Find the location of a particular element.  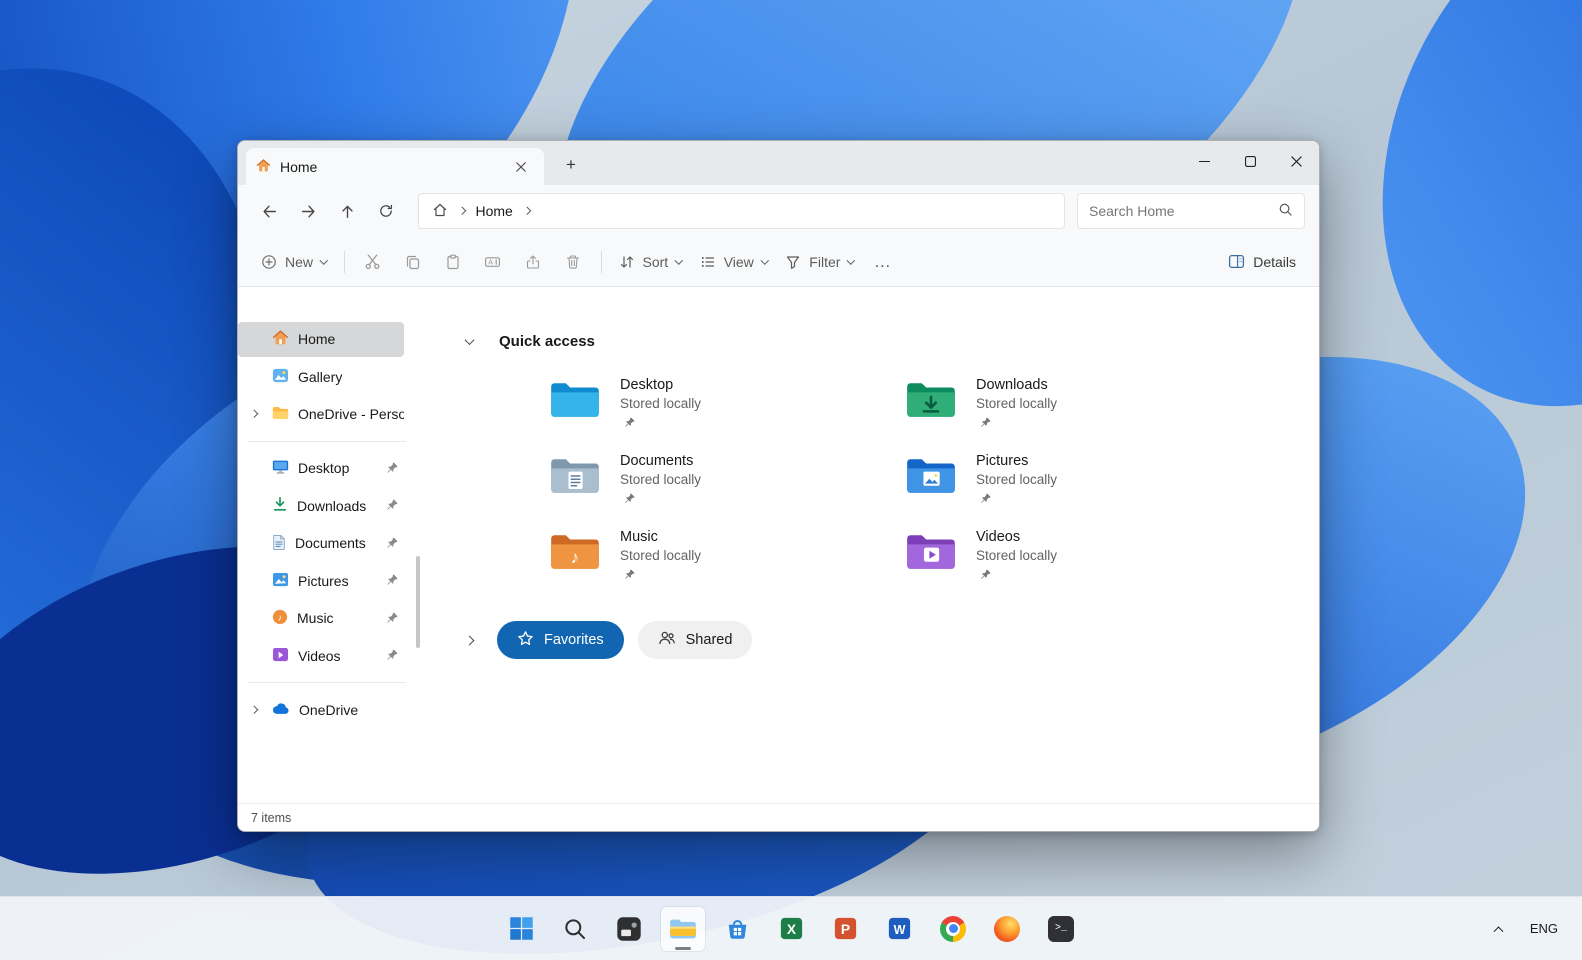

excel-button: X is located at coordinates (791, 929).